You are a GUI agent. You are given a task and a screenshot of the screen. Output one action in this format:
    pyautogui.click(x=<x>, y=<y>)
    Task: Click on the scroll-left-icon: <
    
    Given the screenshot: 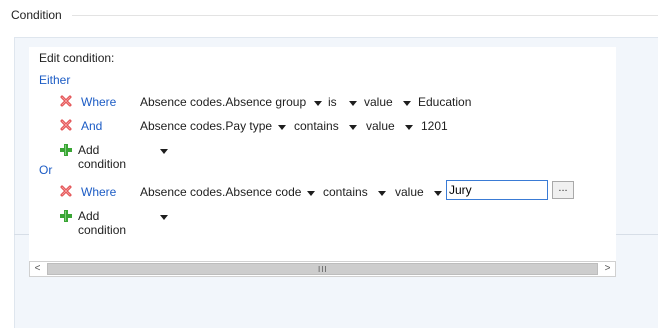 What is the action you would take?
    pyautogui.click(x=37, y=269)
    